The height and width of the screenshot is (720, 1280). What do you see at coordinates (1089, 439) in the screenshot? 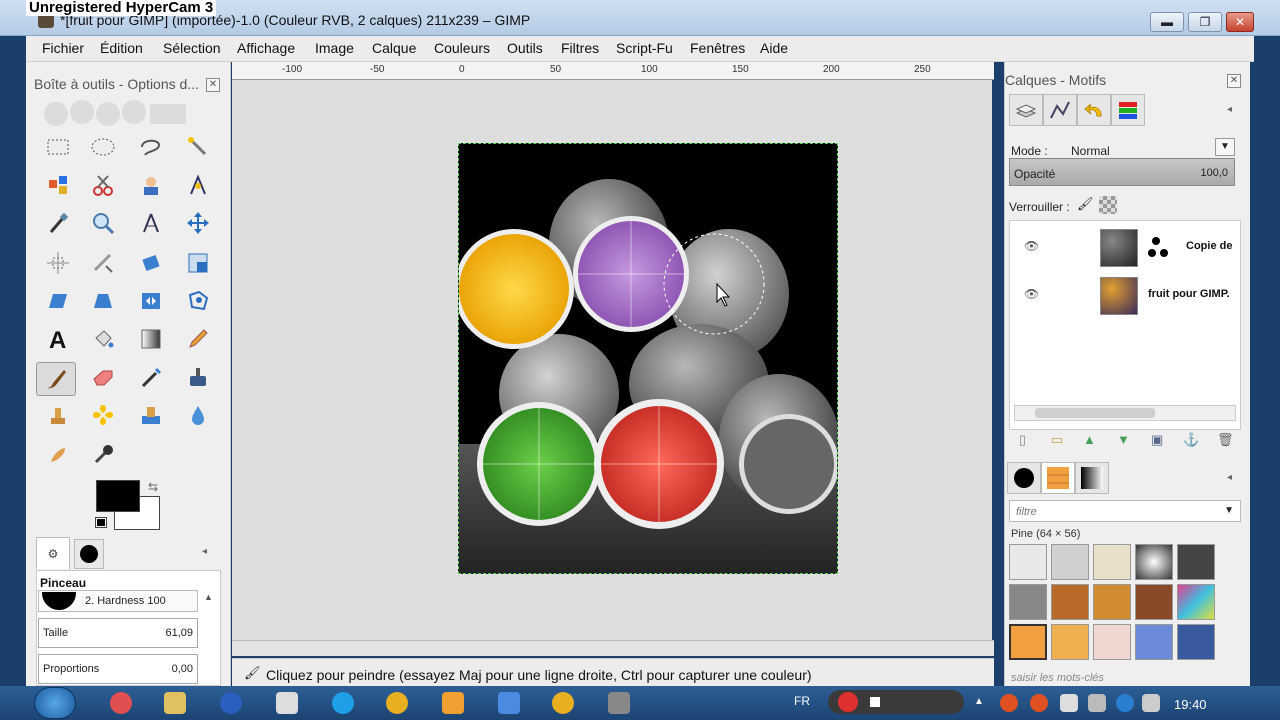
I see `raise-layer-icon: ▲` at bounding box center [1089, 439].